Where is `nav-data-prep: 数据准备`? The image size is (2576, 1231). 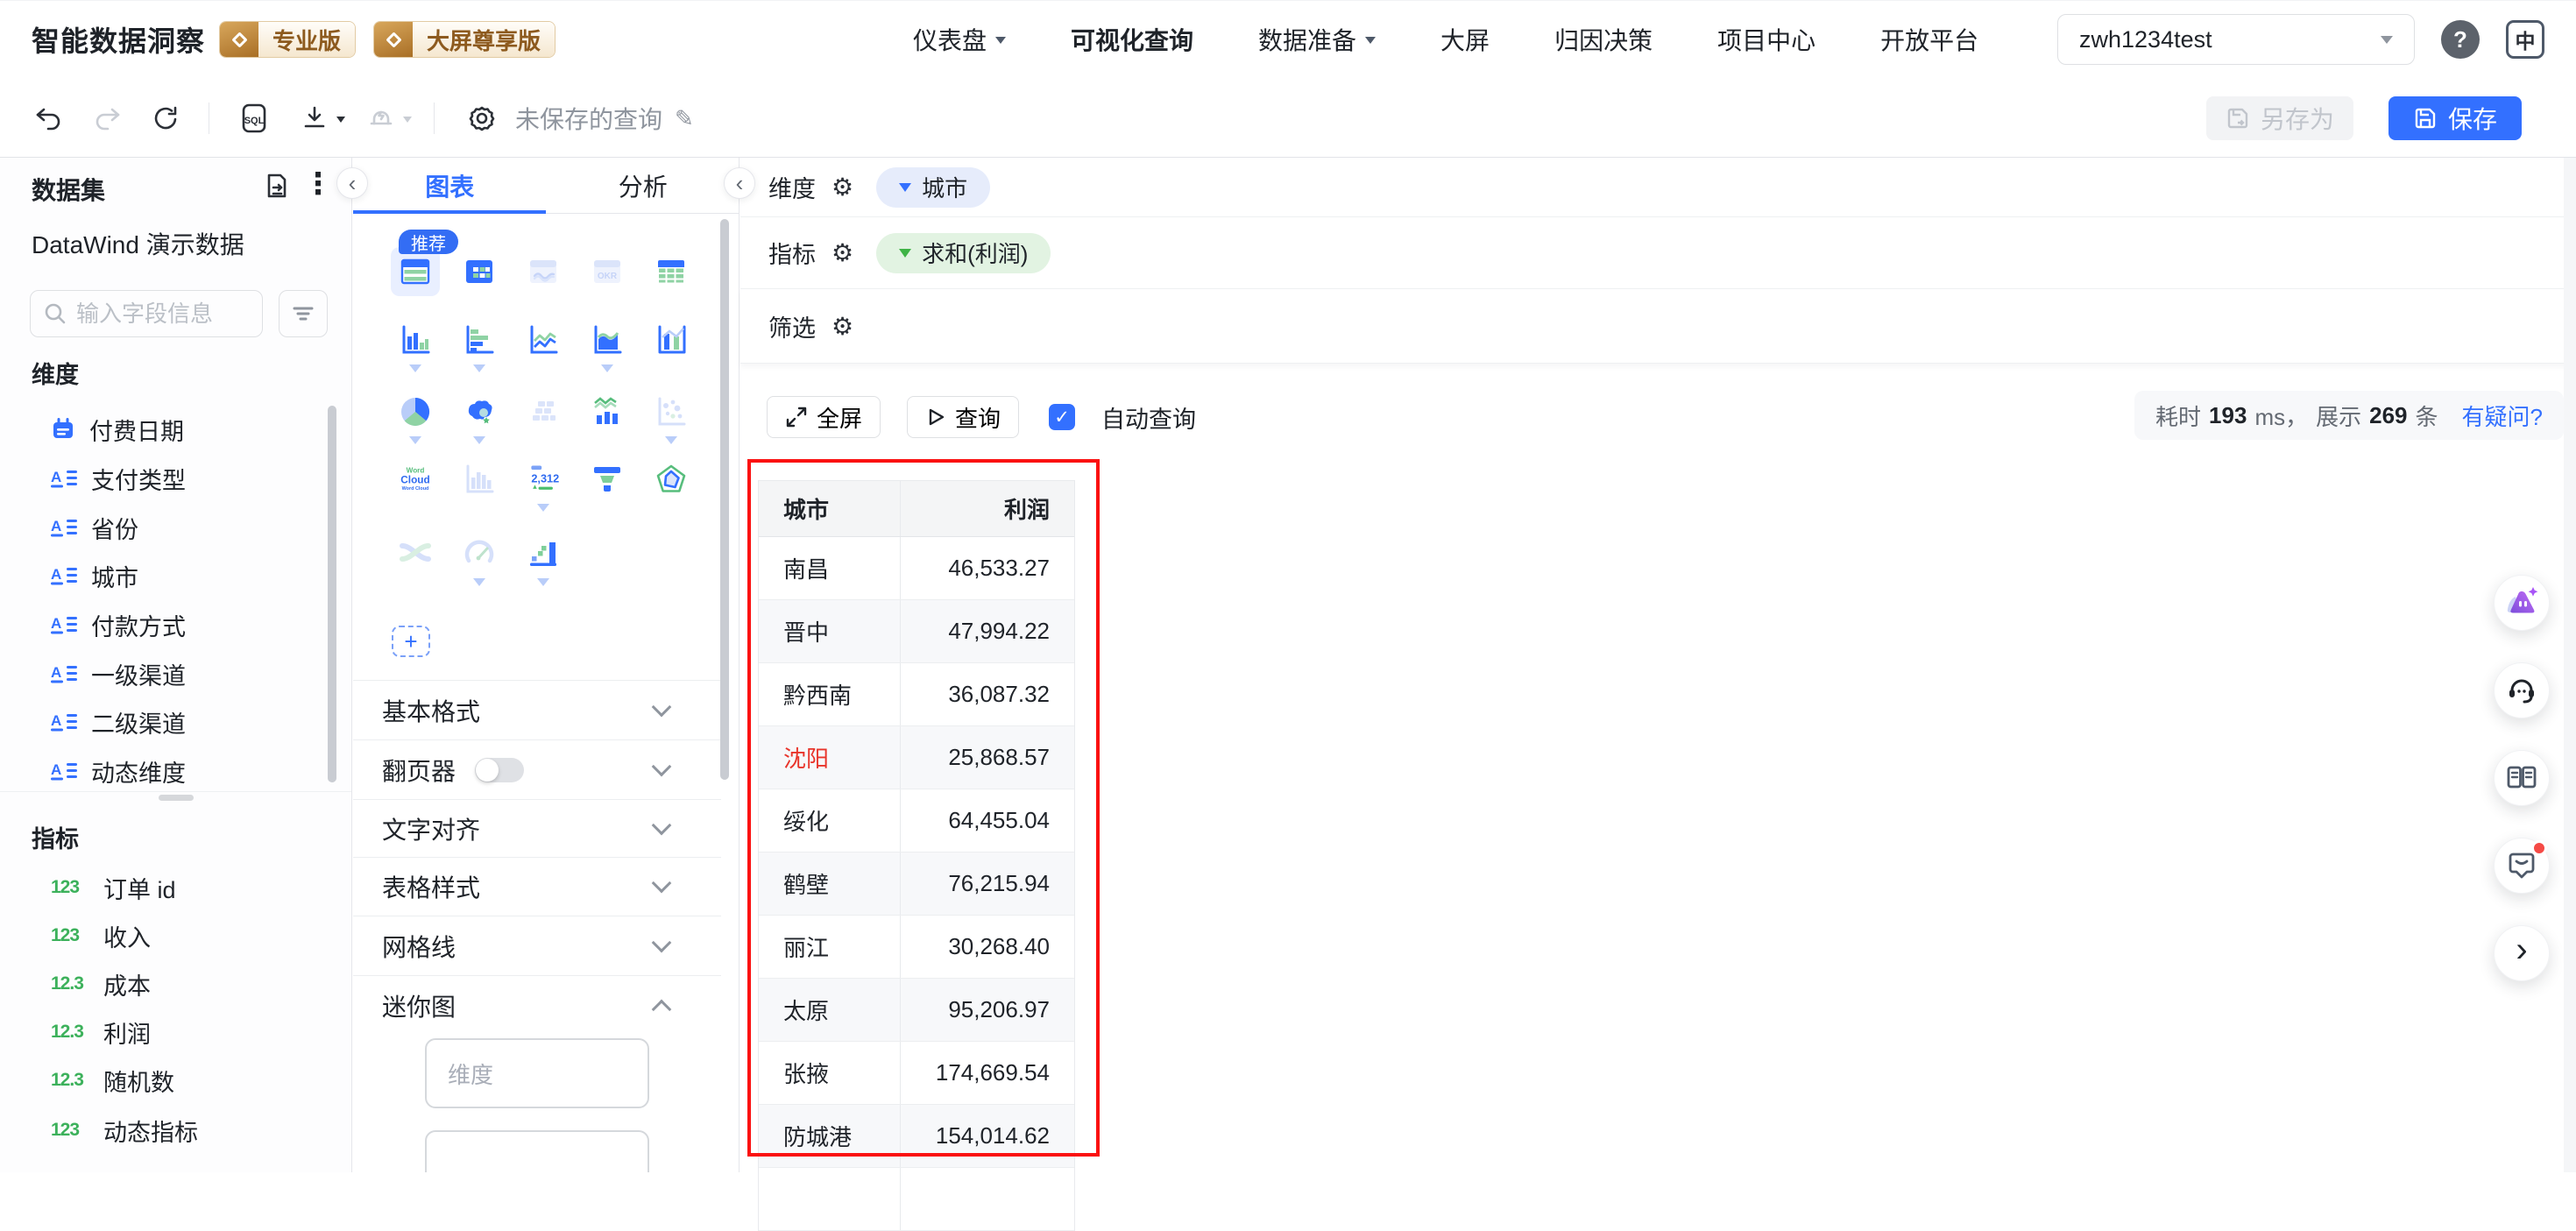
nav-data-prep: 数据准备 is located at coordinates (1317, 39).